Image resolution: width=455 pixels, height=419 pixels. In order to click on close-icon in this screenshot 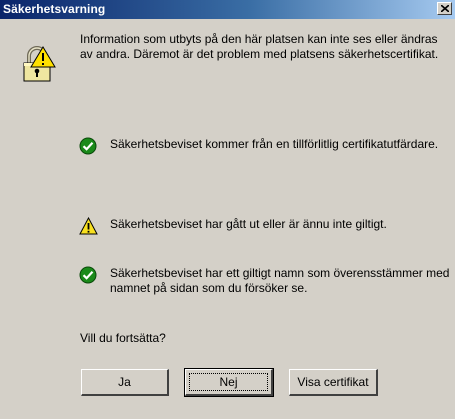, I will do `click(445, 8)`.